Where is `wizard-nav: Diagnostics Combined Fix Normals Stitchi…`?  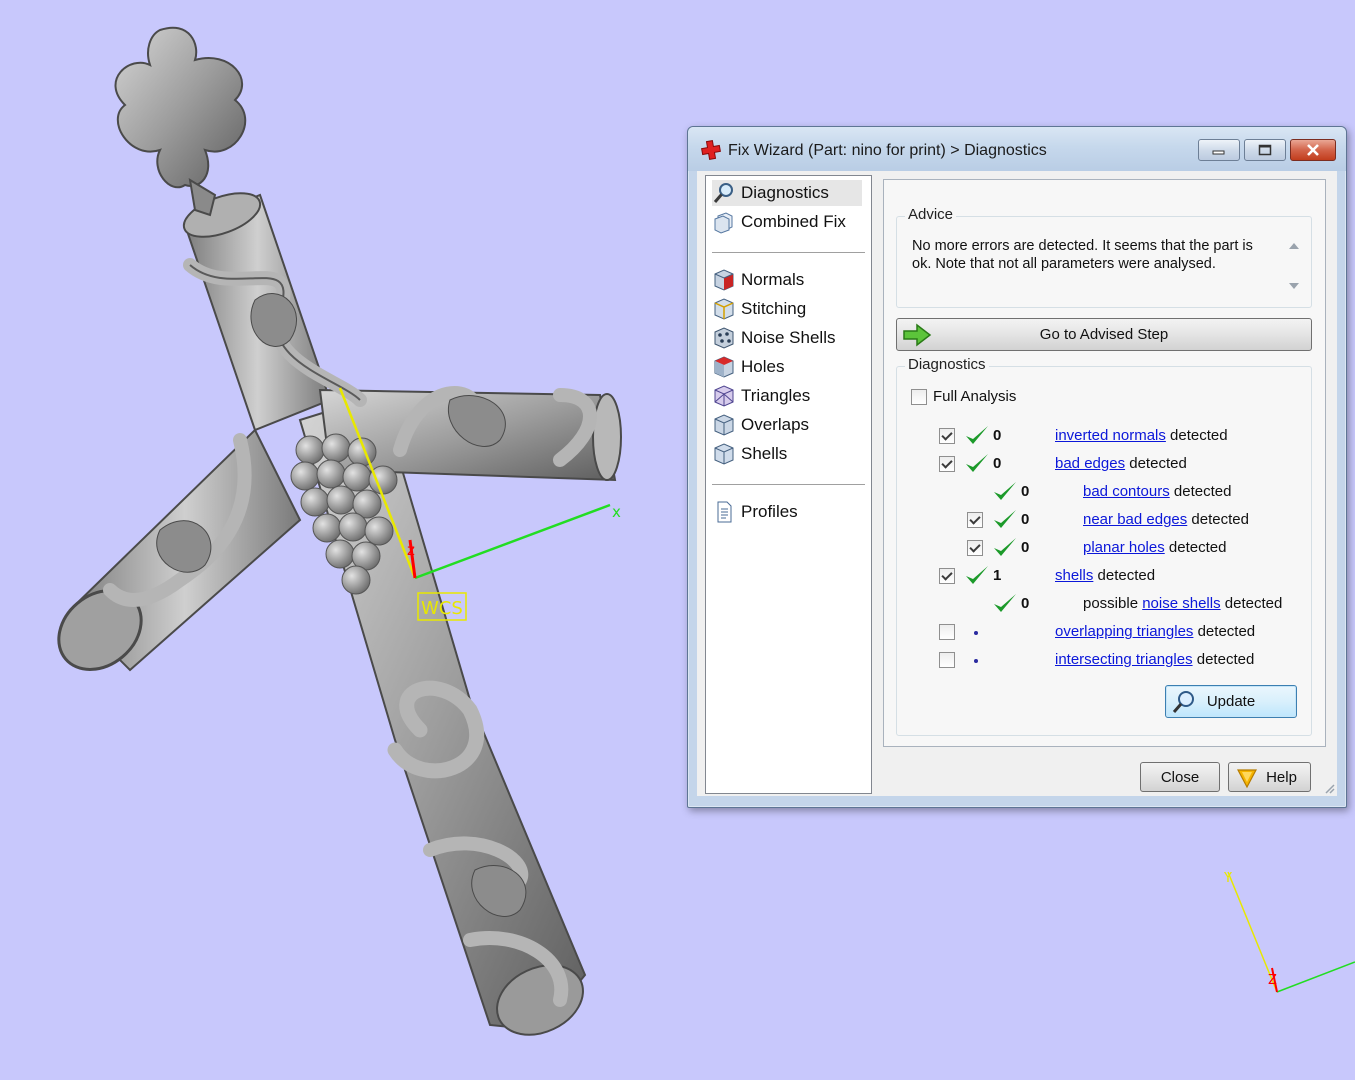
wizard-nav: Diagnostics Combined Fix Normals Stitchi… is located at coordinates (788, 484).